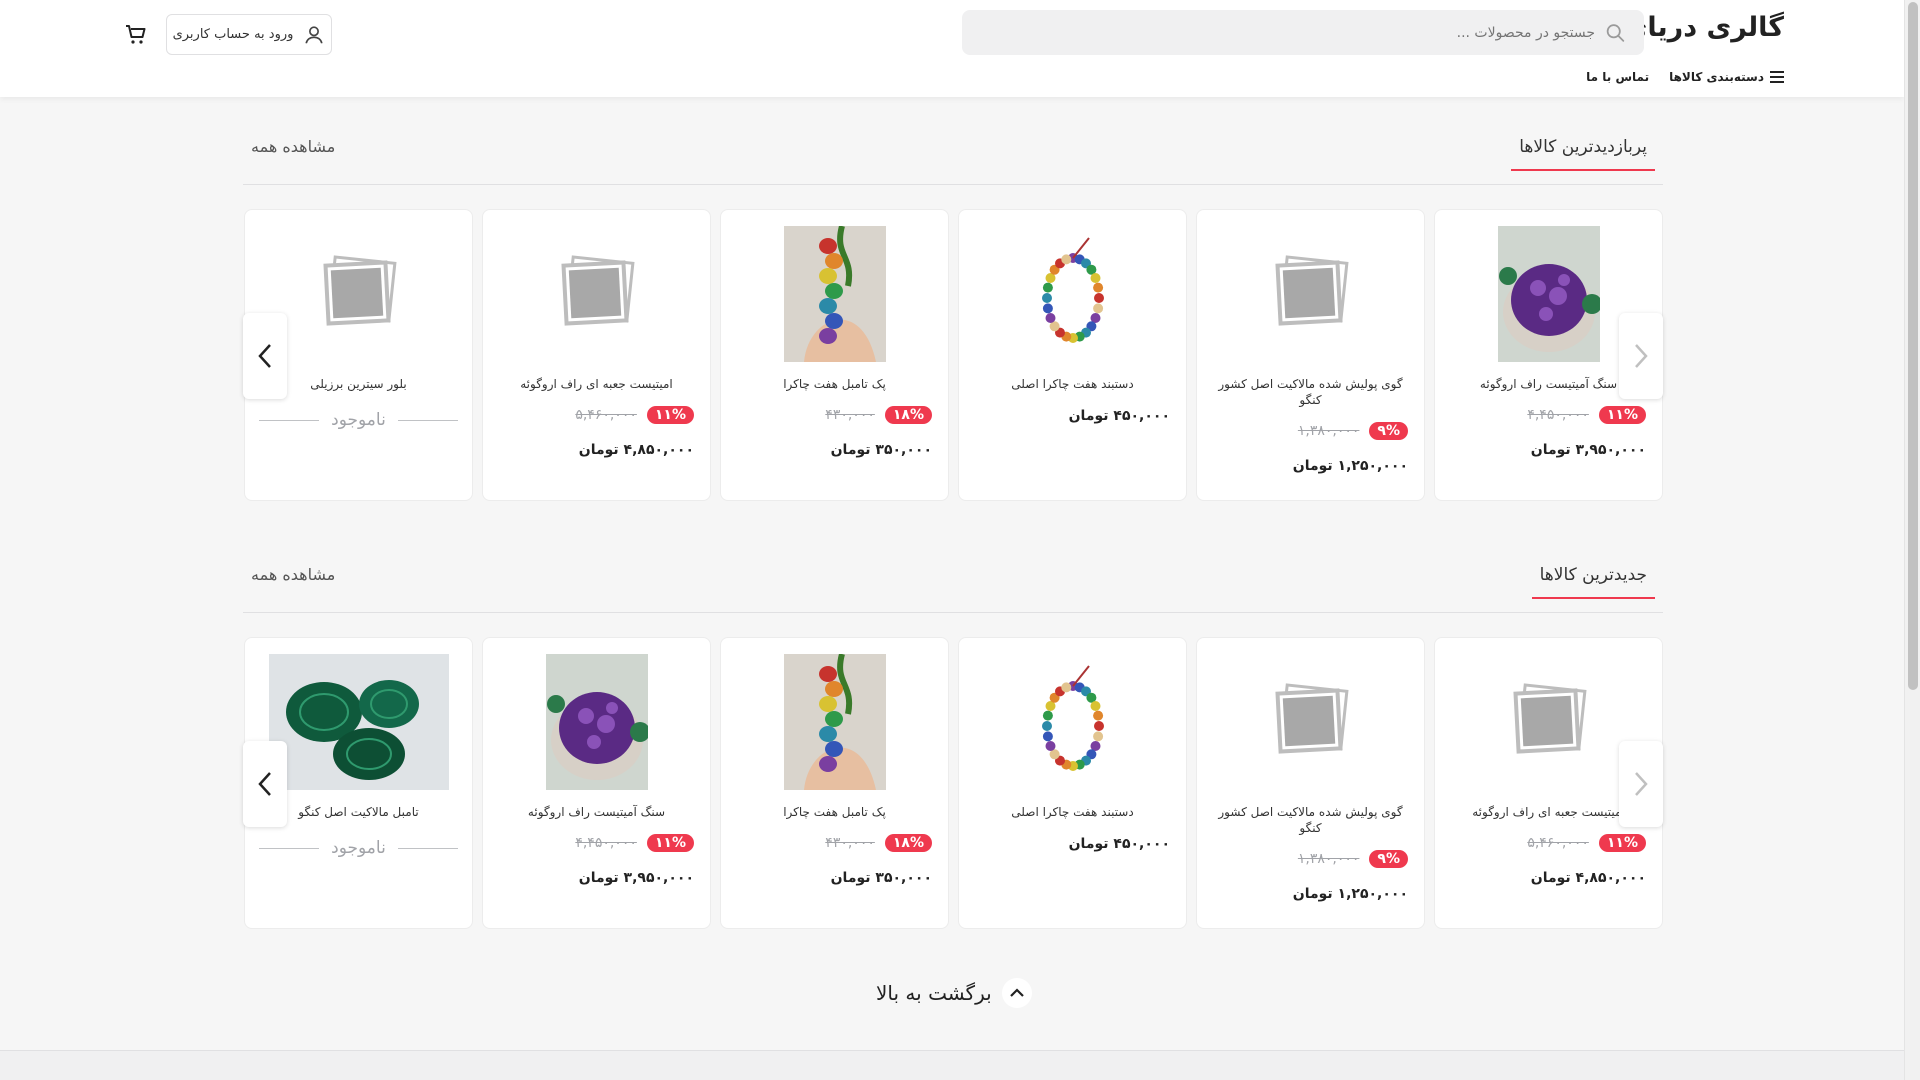 The width and height of the screenshot is (1920, 1080). I want to click on user-icon, so click(314, 34).